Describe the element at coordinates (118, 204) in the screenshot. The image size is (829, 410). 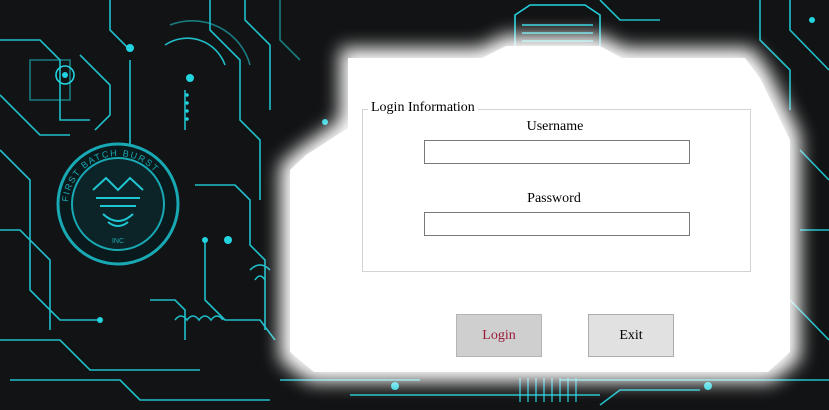
I see `logo-emblem: FIRST BATCH BURST INC` at that location.